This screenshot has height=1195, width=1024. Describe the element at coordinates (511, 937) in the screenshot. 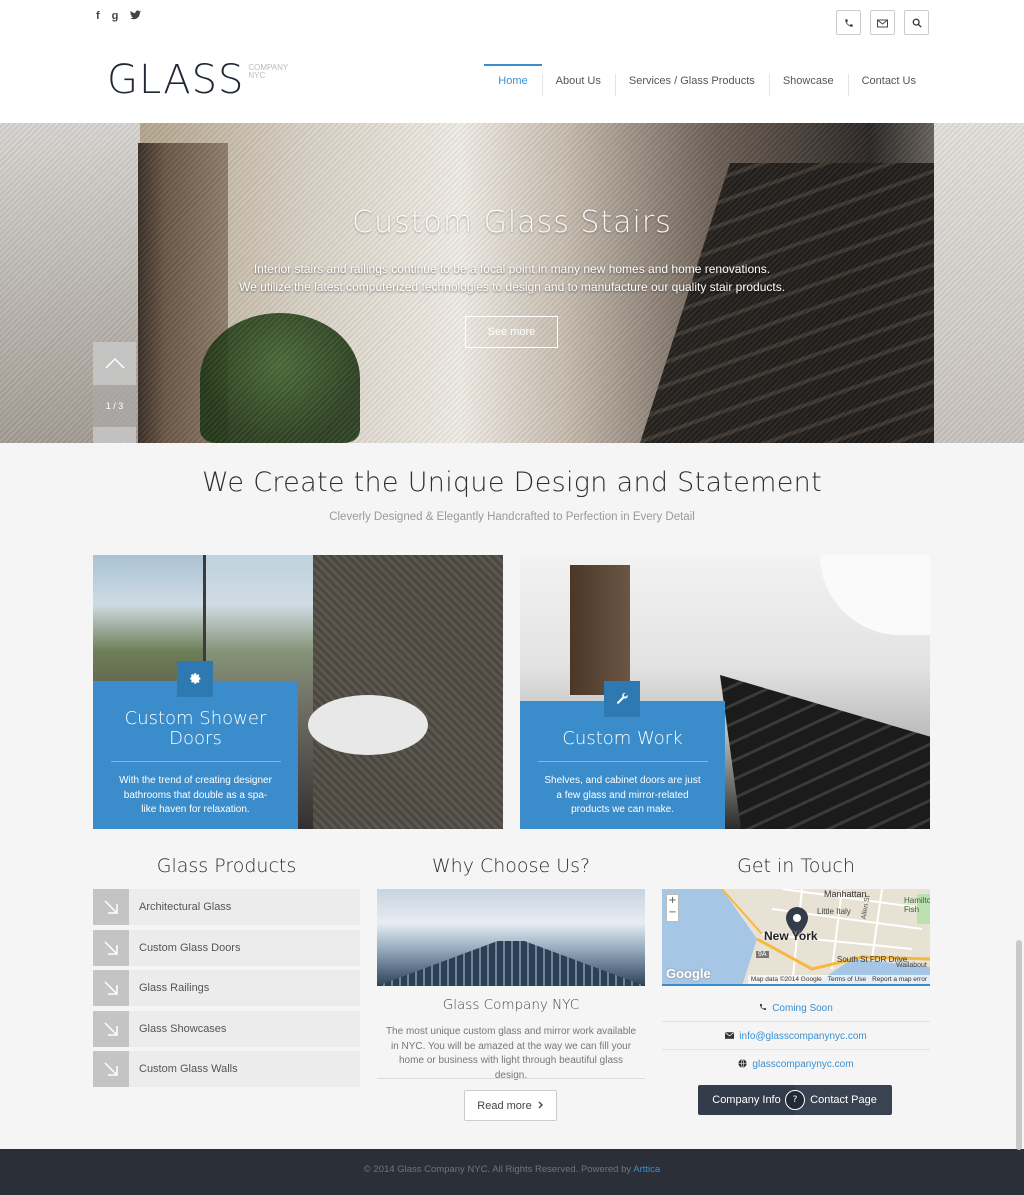

I see `why-image` at that location.